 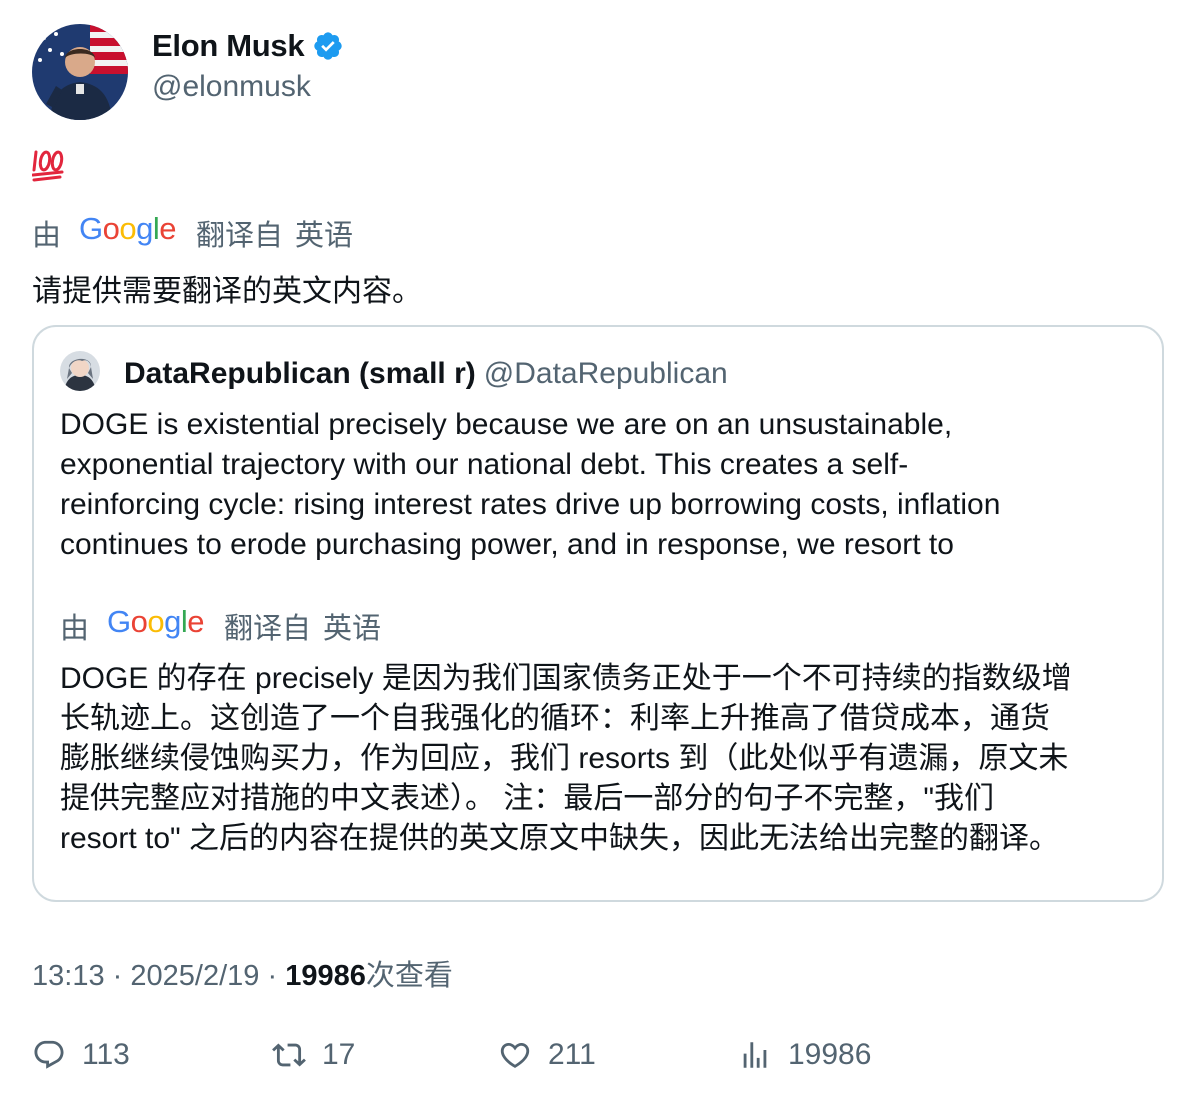 I want to click on retweet-button: 17, so click(x=313, y=1055).